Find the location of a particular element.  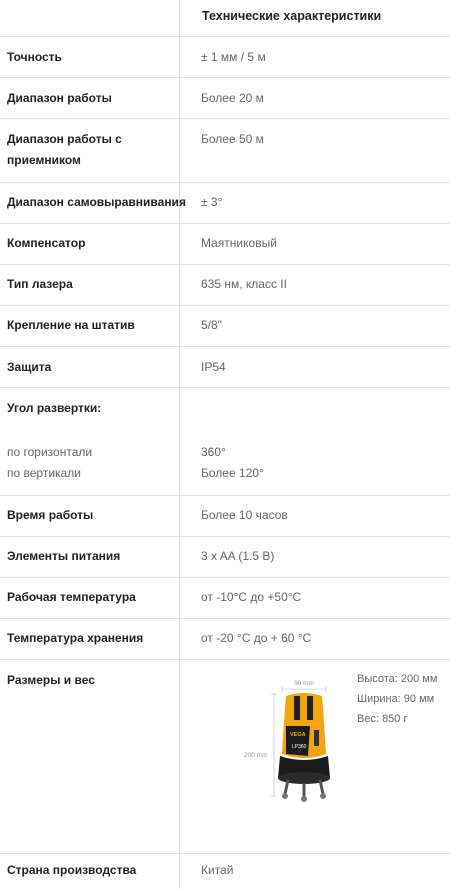

row-label: приемником is located at coordinates (44, 160).